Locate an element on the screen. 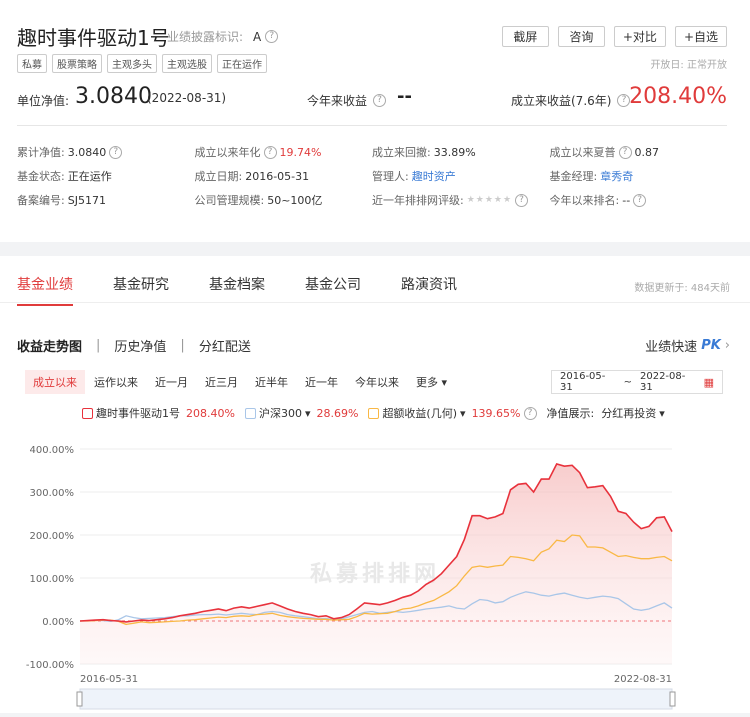  data-updated: 数据更新于: 484天前 is located at coordinates (682, 288).